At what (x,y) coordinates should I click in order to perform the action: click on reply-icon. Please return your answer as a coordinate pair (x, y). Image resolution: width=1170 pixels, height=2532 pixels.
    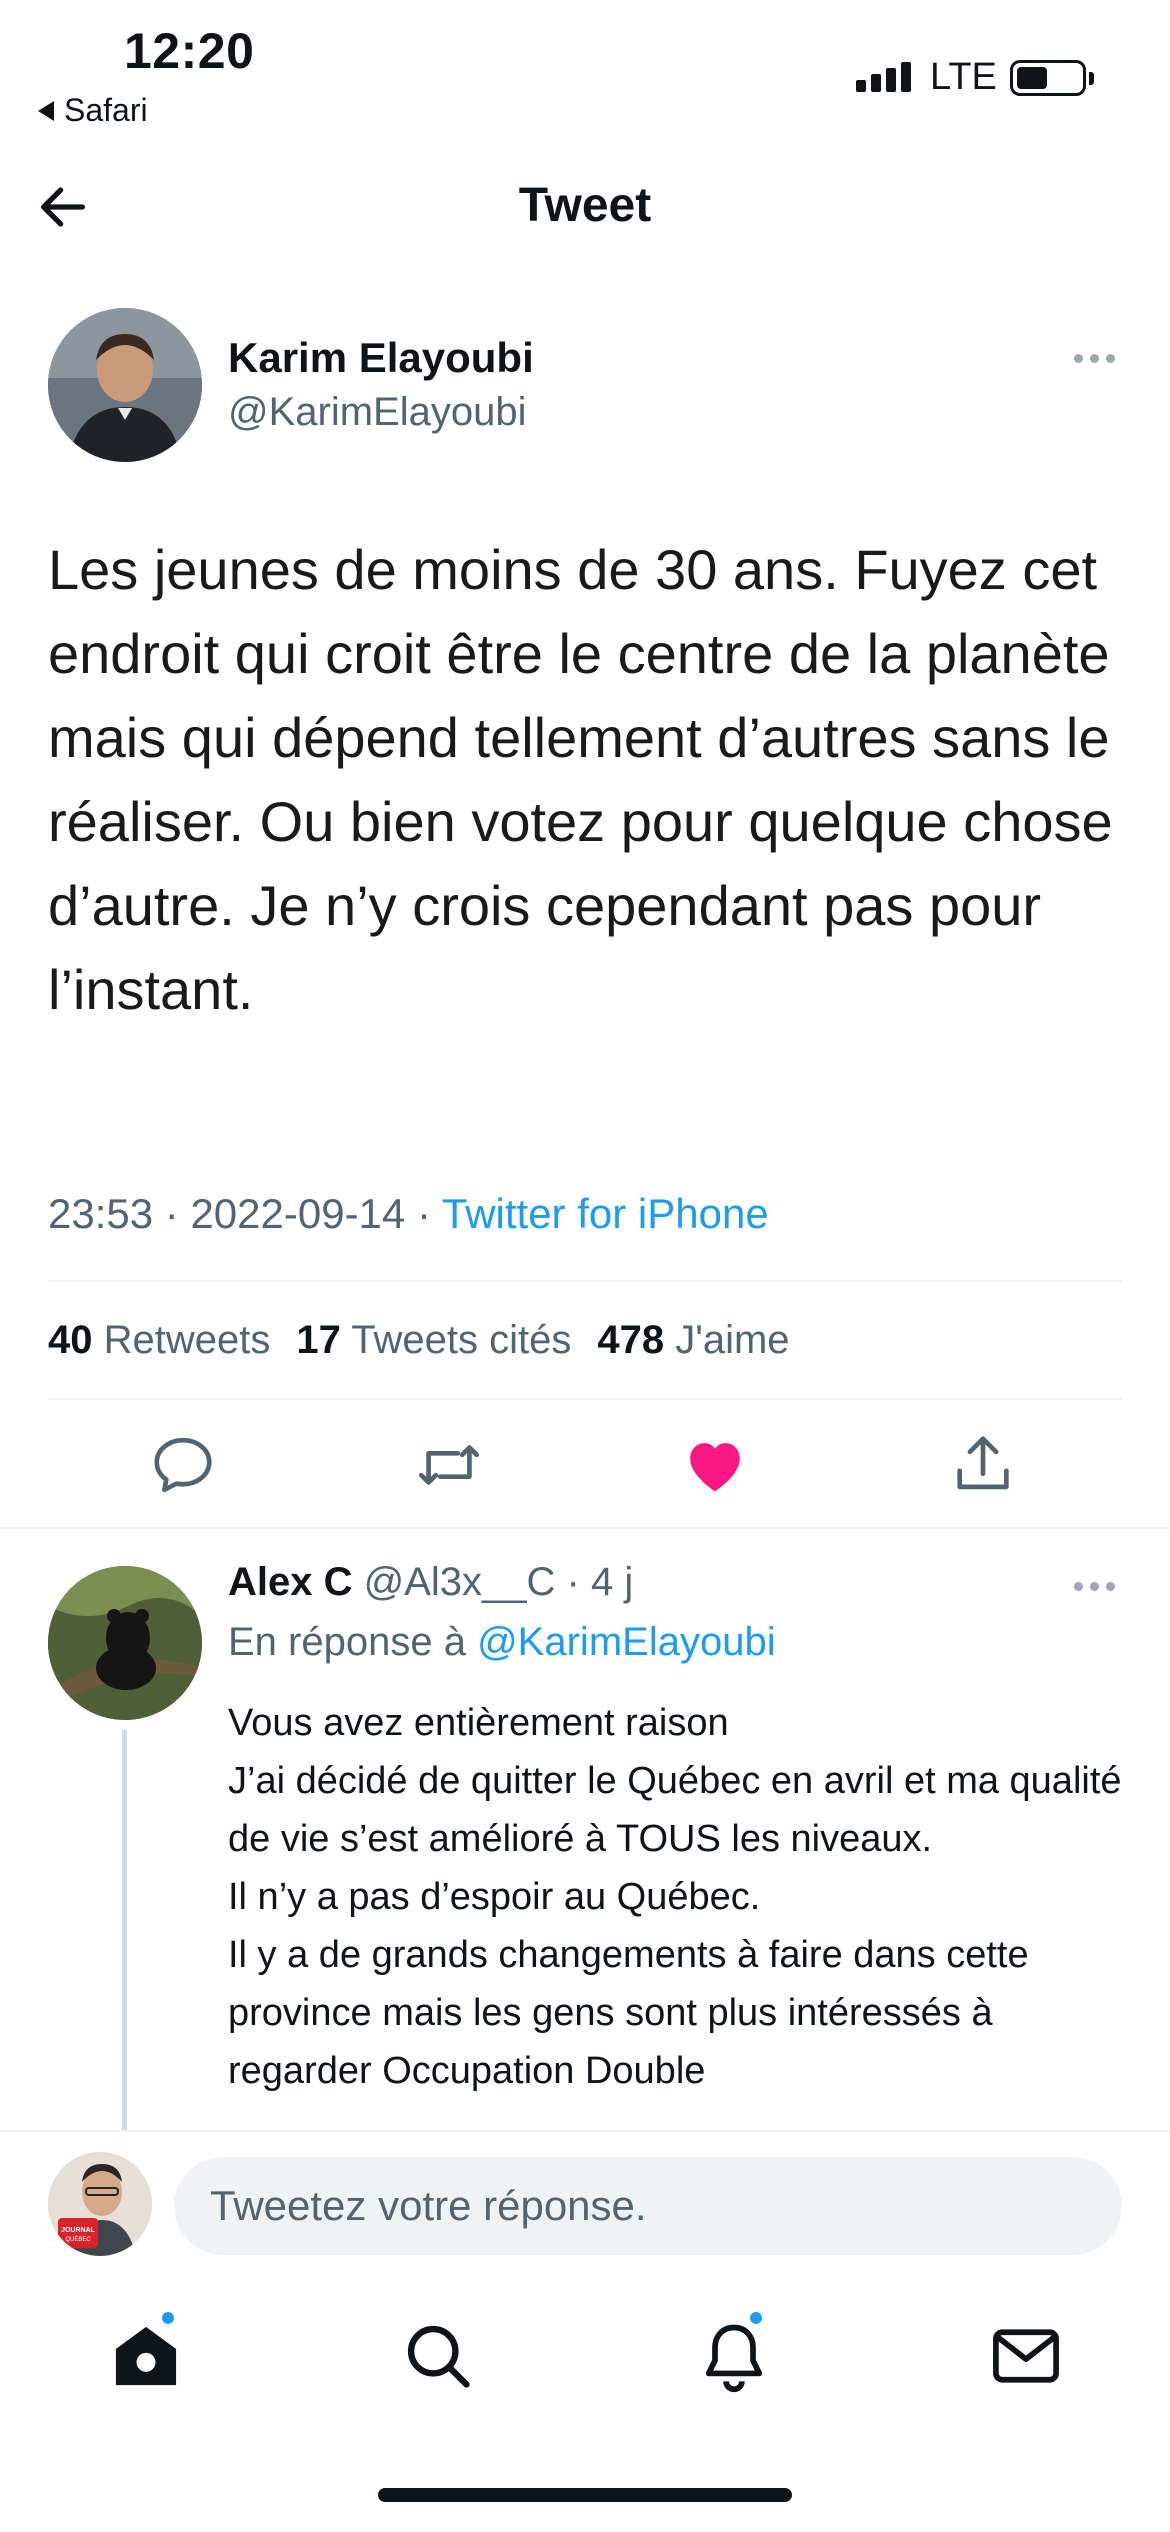
    Looking at the image, I should click on (183, 1465).